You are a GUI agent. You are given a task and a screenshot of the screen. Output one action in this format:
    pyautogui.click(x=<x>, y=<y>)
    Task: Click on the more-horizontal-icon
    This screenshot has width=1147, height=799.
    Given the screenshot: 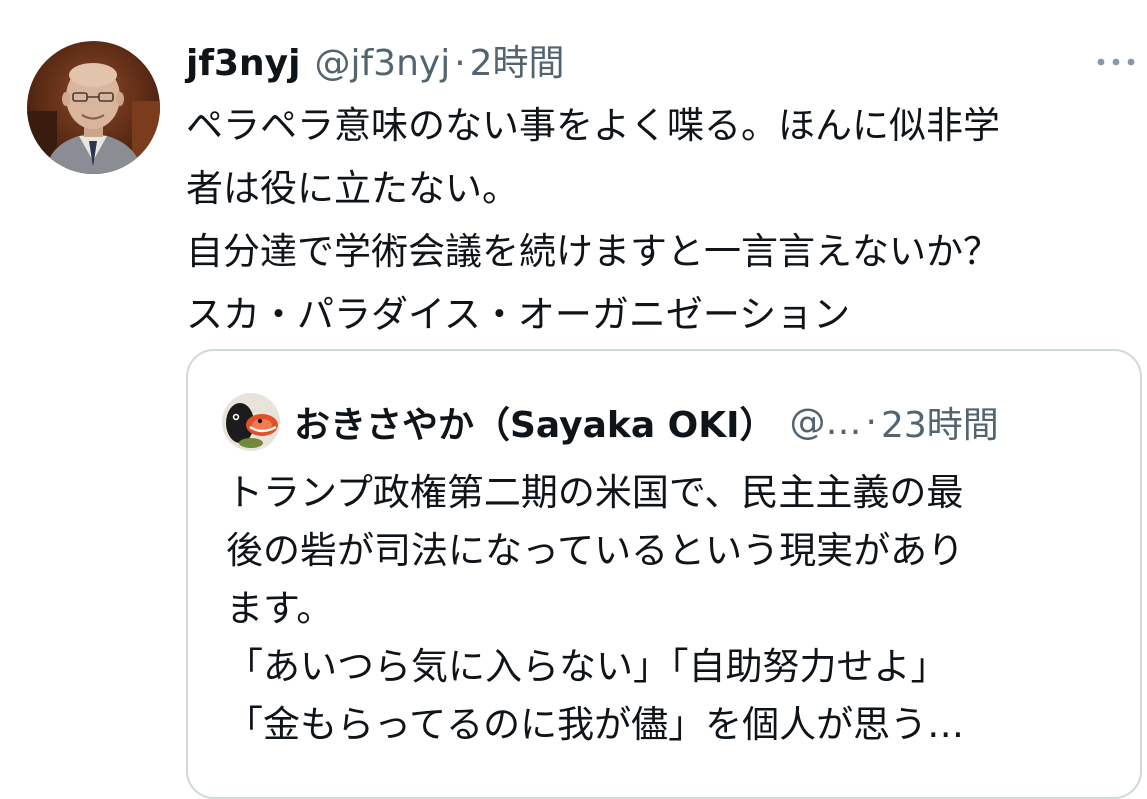 What is the action you would take?
    pyautogui.click(x=1116, y=62)
    